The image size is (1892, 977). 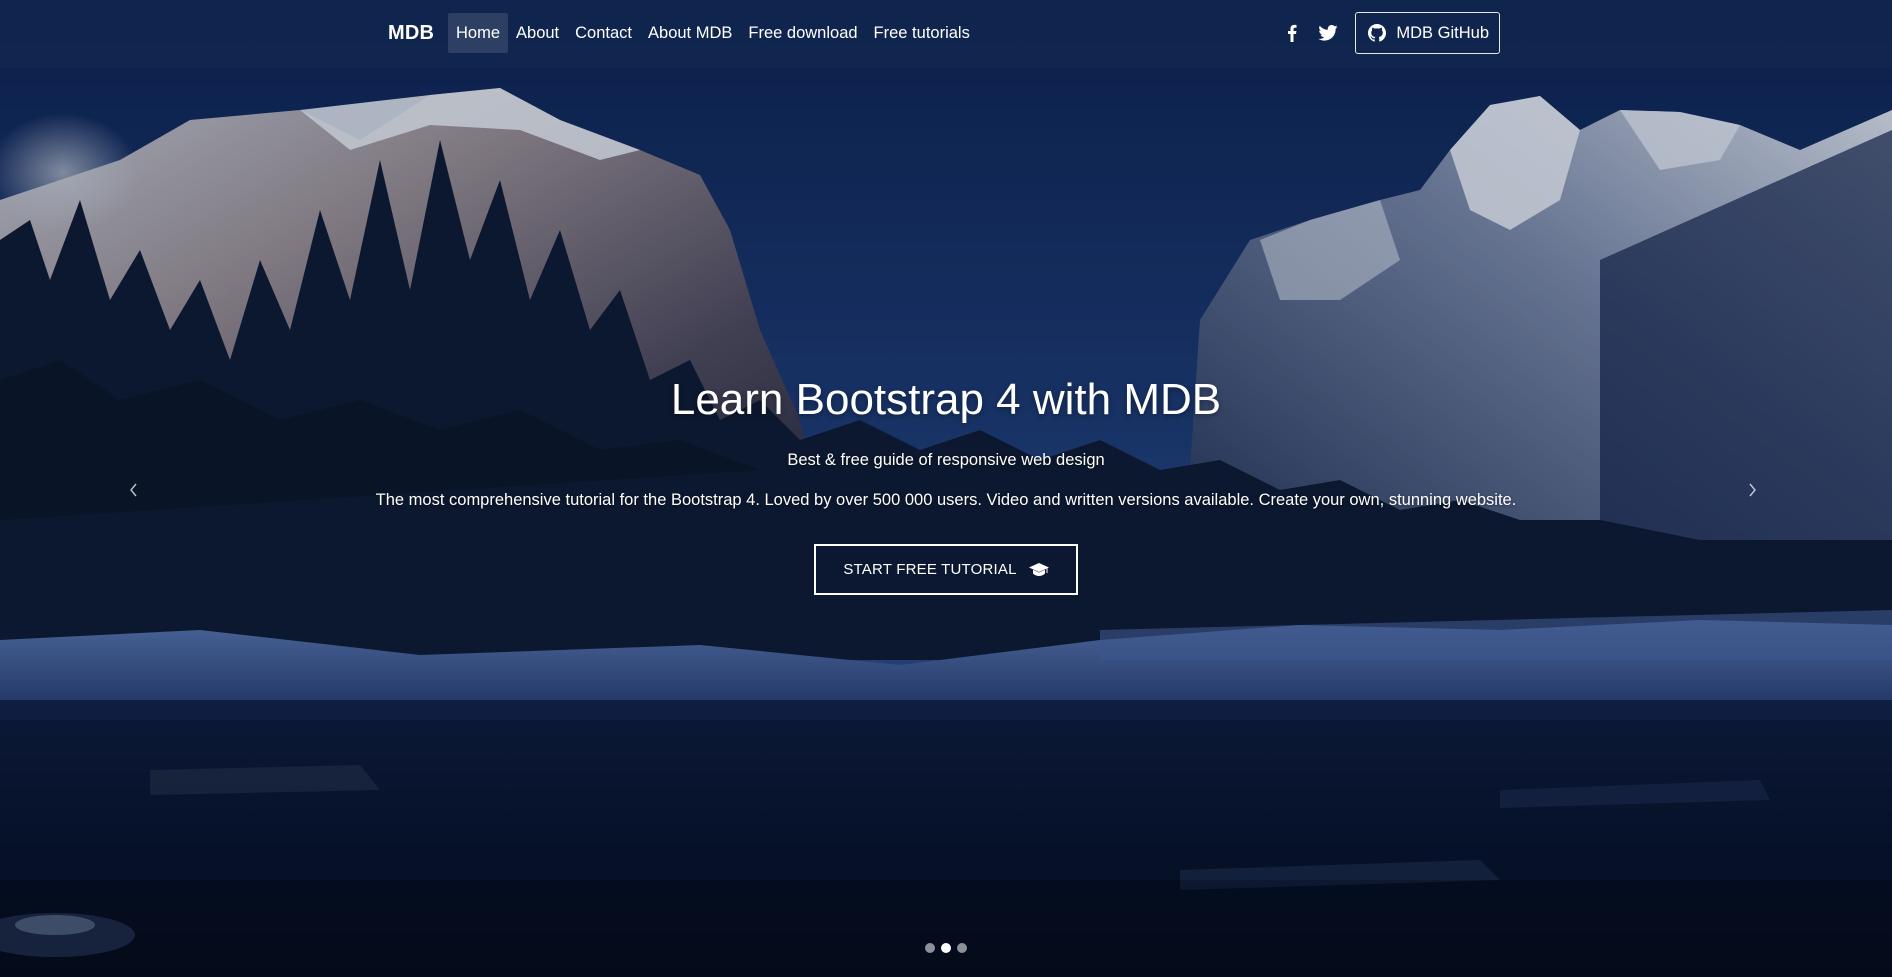 What do you see at coordinates (411, 33) in the screenshot?
I see `navbar-brand: MDB` at bounding box center [411, 33].